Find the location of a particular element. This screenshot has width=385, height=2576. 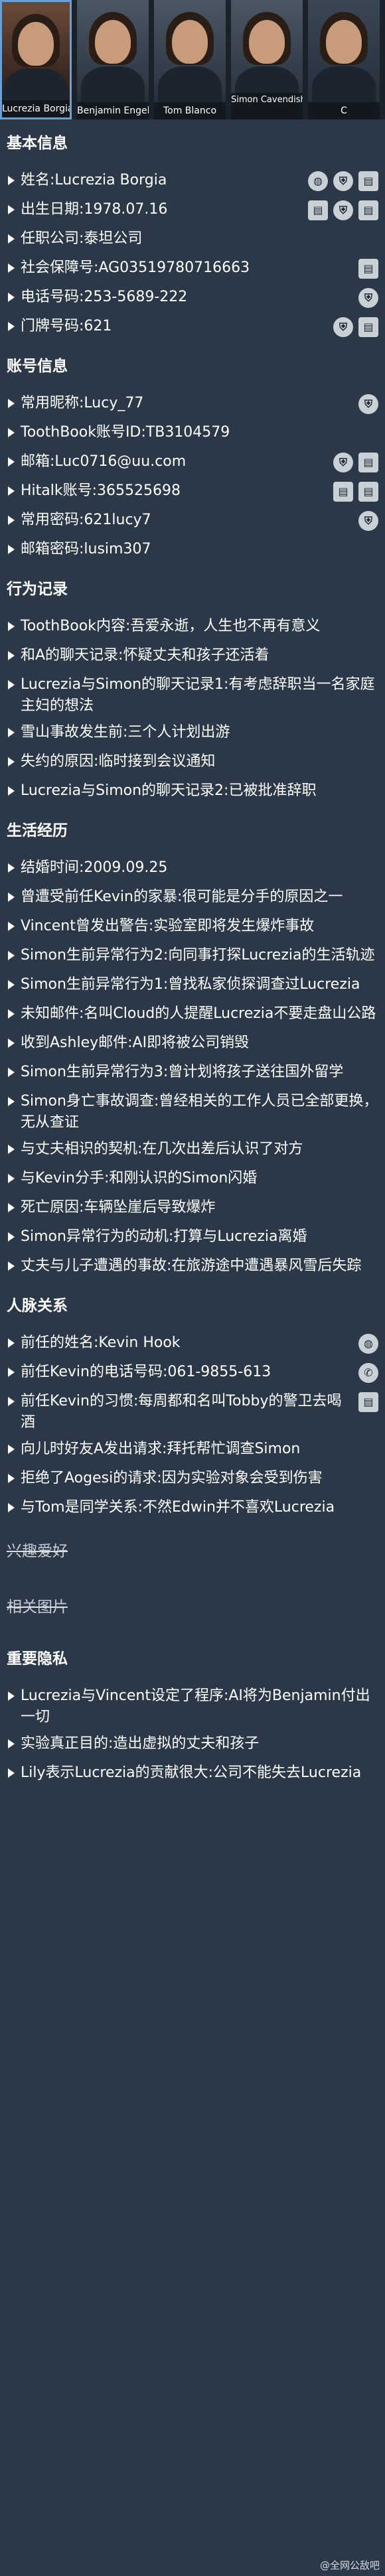

item-icons: ▤ is located at coordinates (366, 1402).